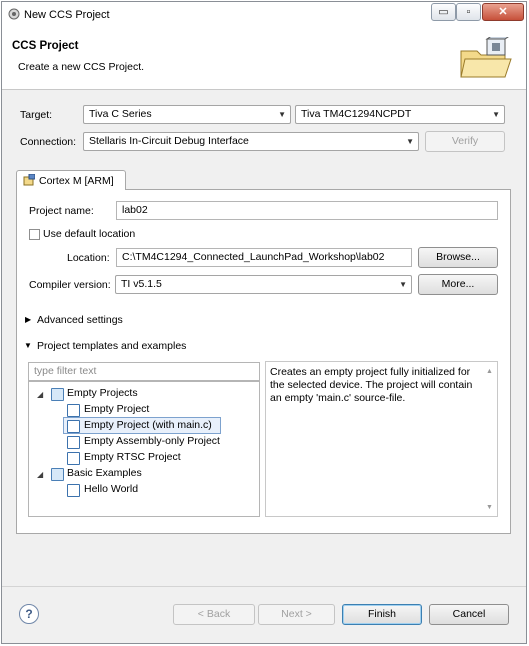  What do you see at coordinates (489, 507) in the screenshot?
I see `scroll-down-icon: ▼` at bounding box center [489, 507].